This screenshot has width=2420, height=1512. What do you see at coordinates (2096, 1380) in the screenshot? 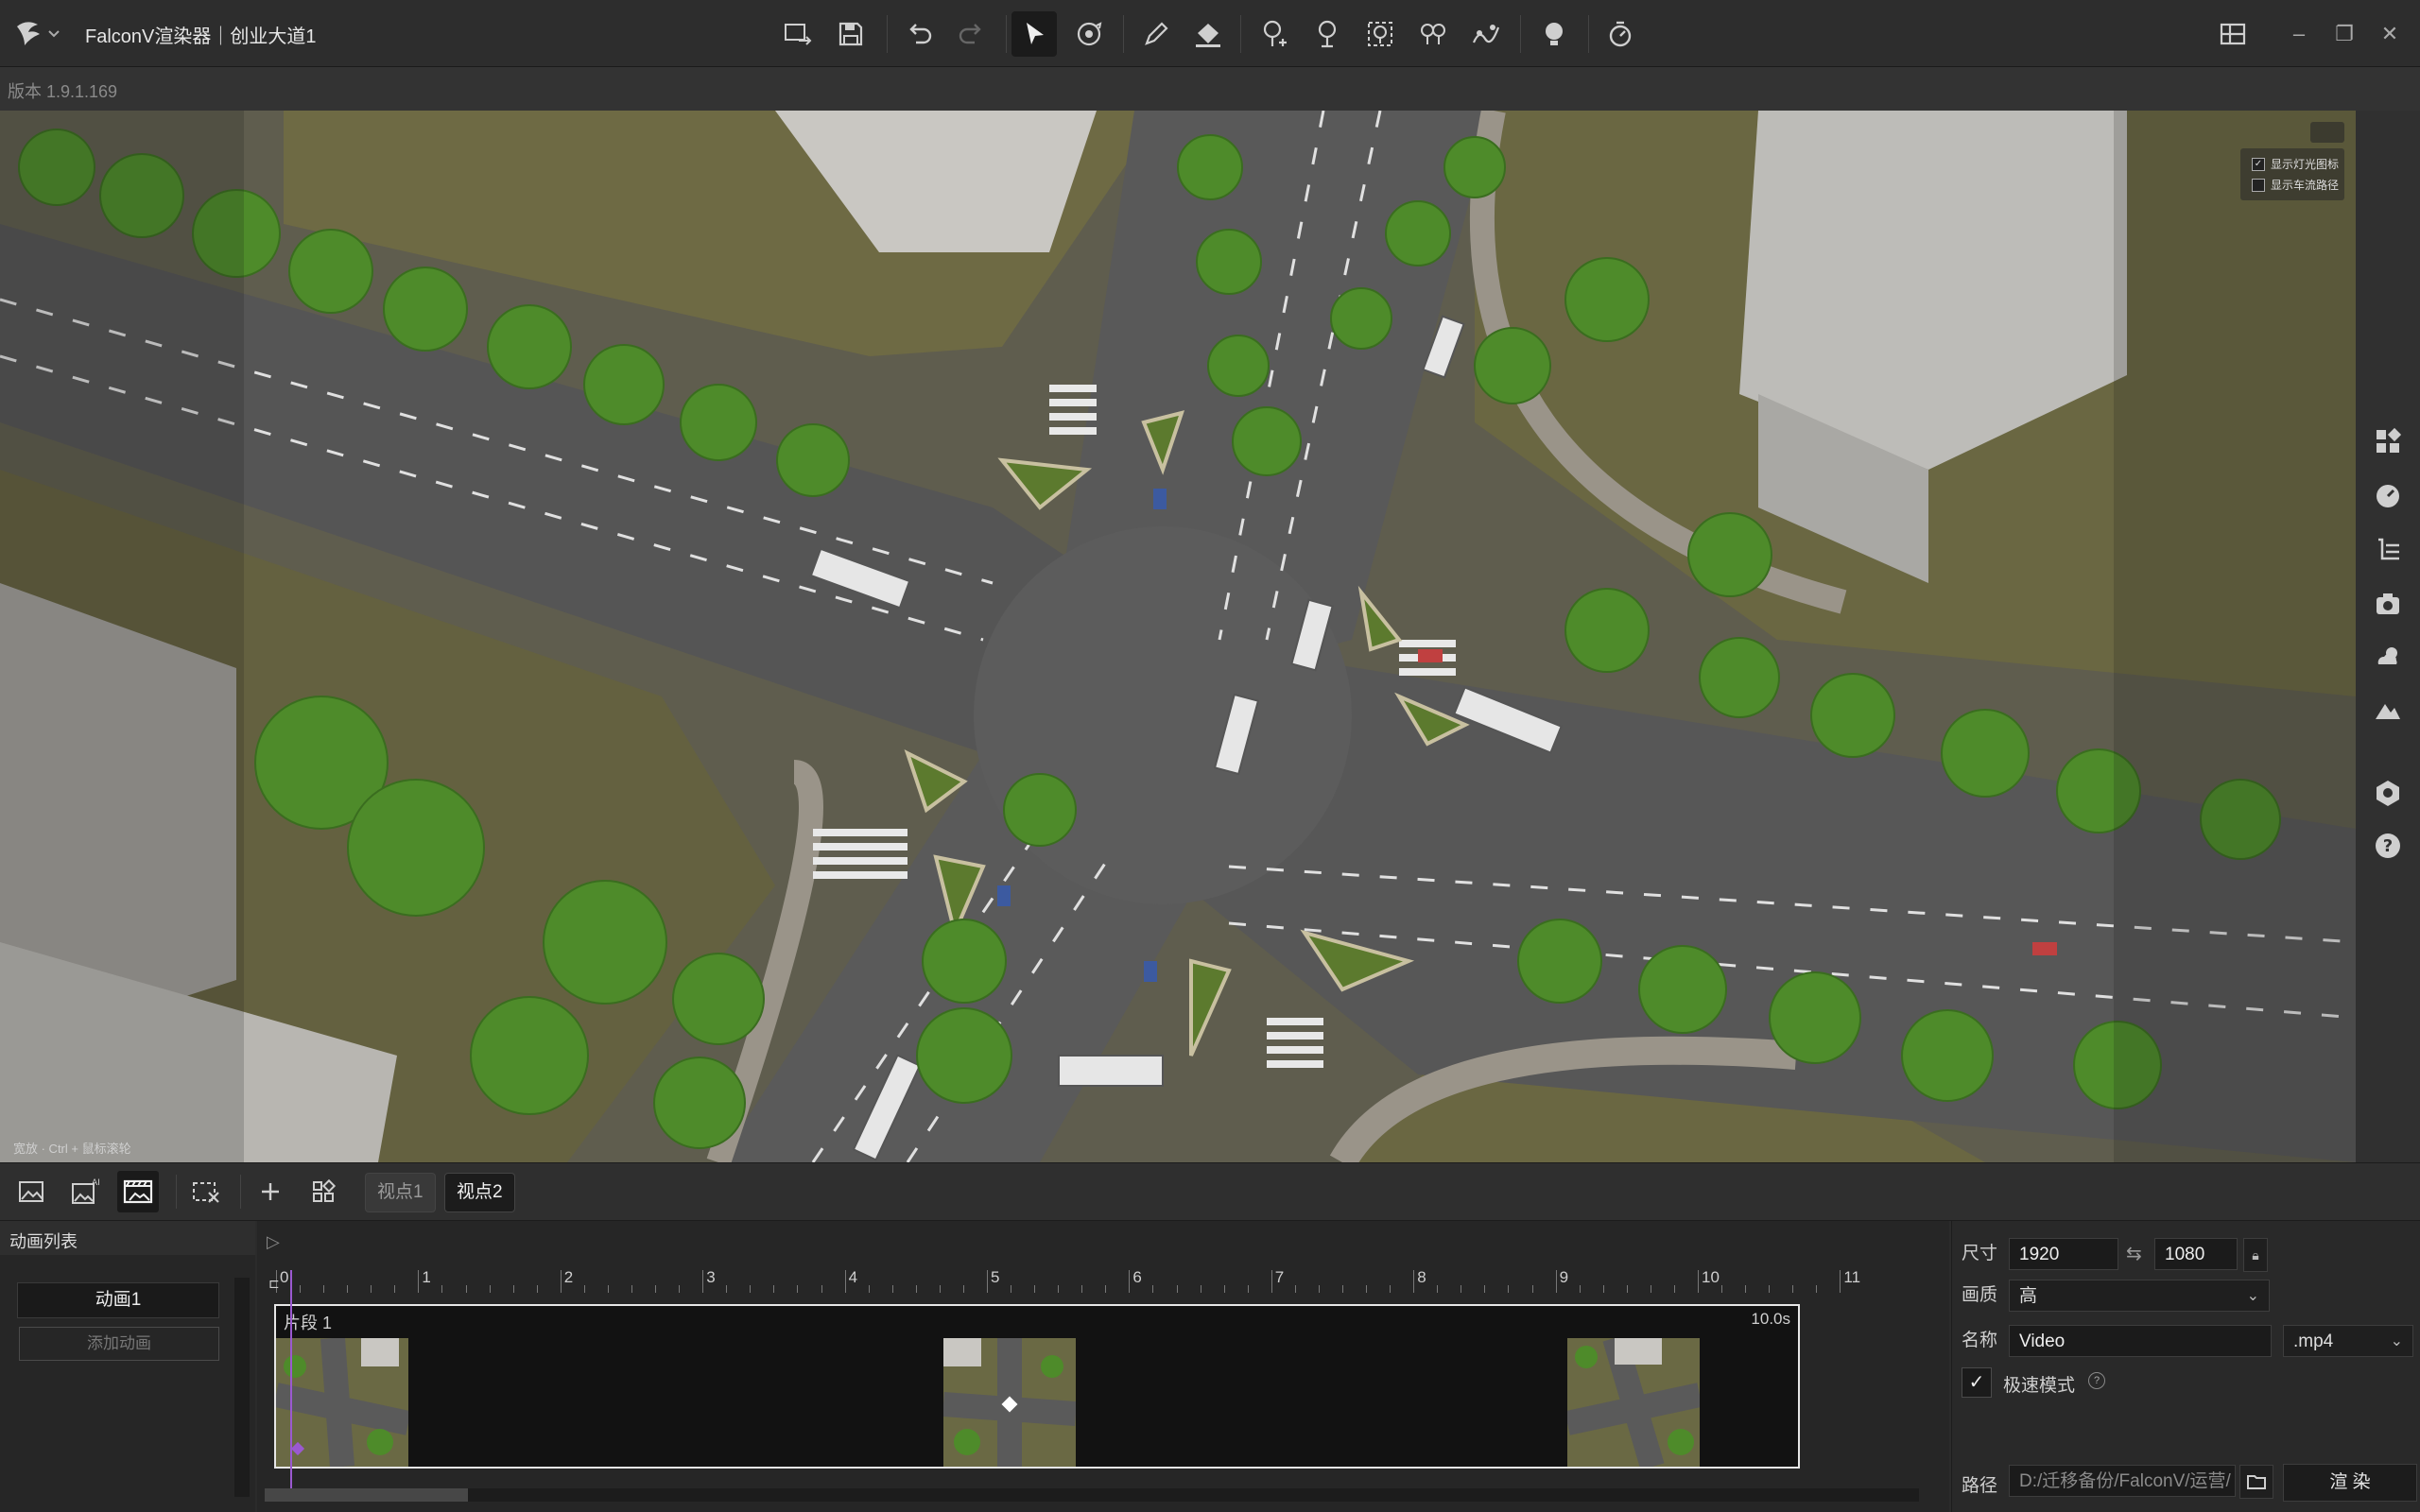
I see `fast-mode-help-icon: ?` at bounding box center [2096, 1380].